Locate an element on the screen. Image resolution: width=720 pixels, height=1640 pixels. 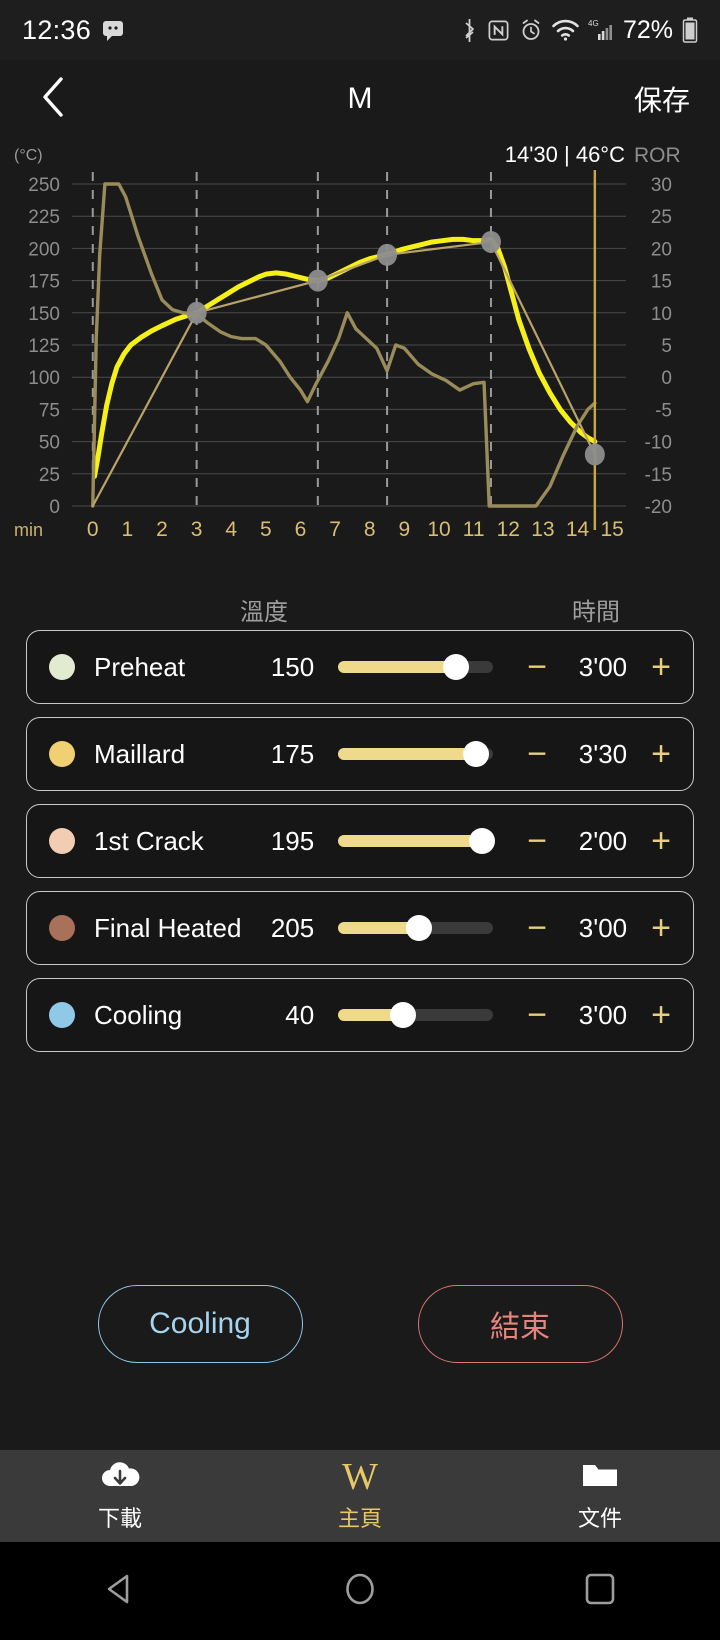
nav-label-download: 下載 is located at coordinates (119, 1518).